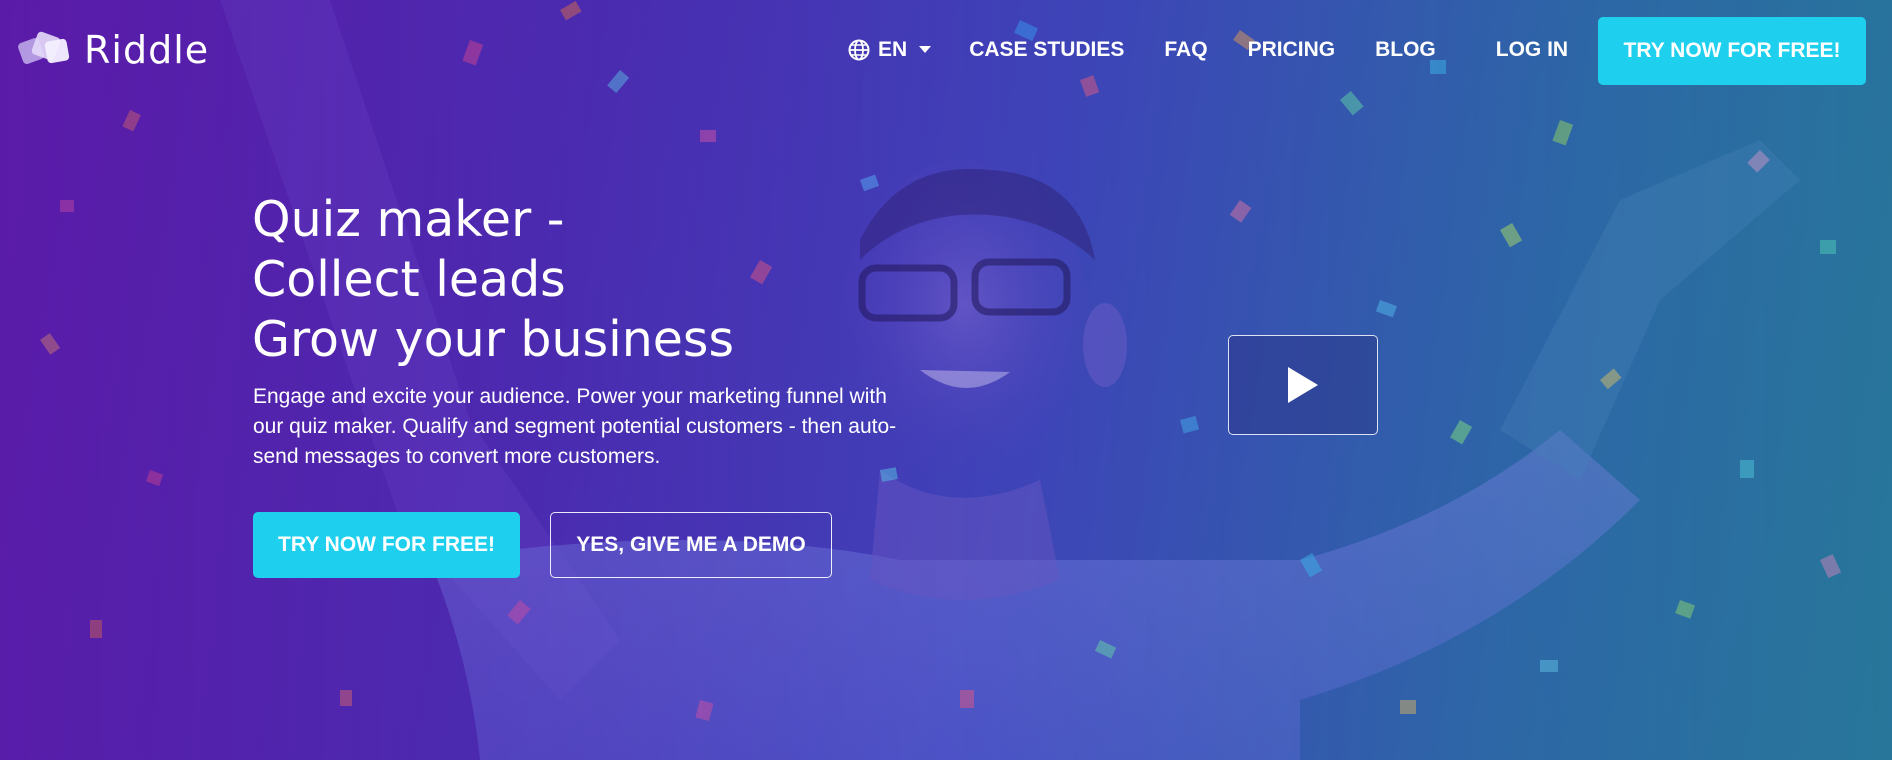  Describe the element at coordinates (691, 545) in the screenshot. I see `demo-button: YES, GIVE ME A DEMO` at that location.